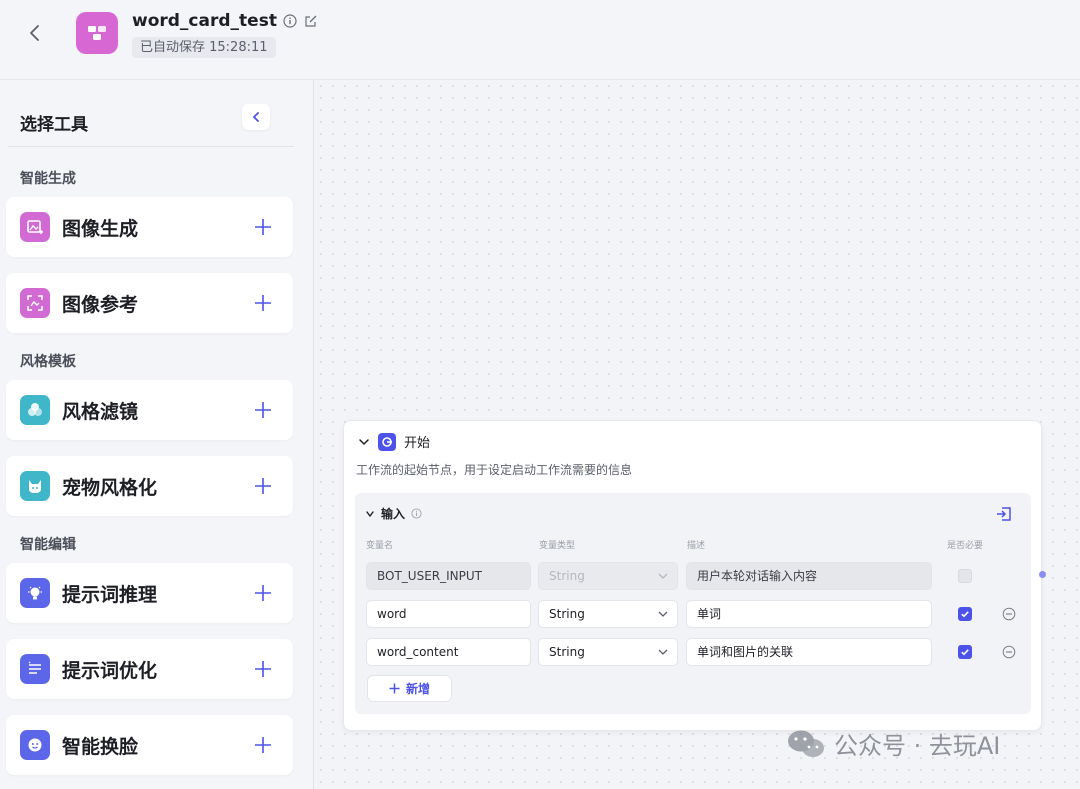 The image size is (1080, 789). I want to click on image-reference-icon, so click(35, 303).